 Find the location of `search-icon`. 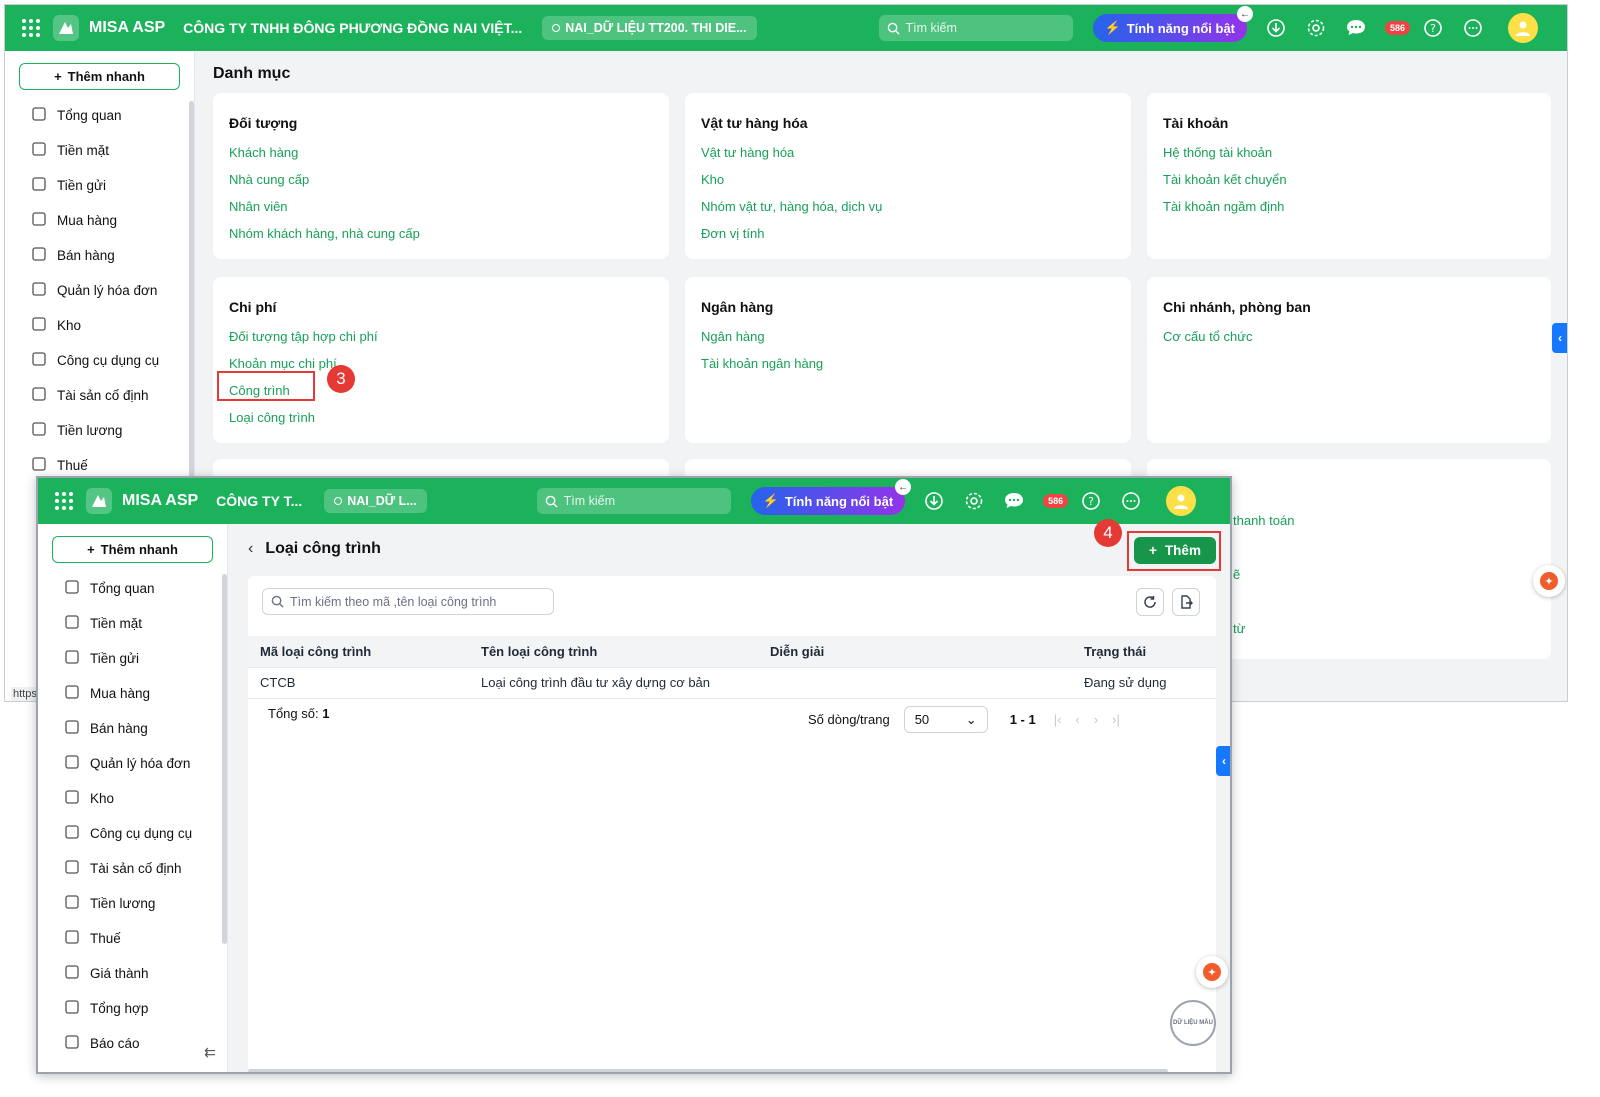

search-icon is located at coordinates (551, 501).